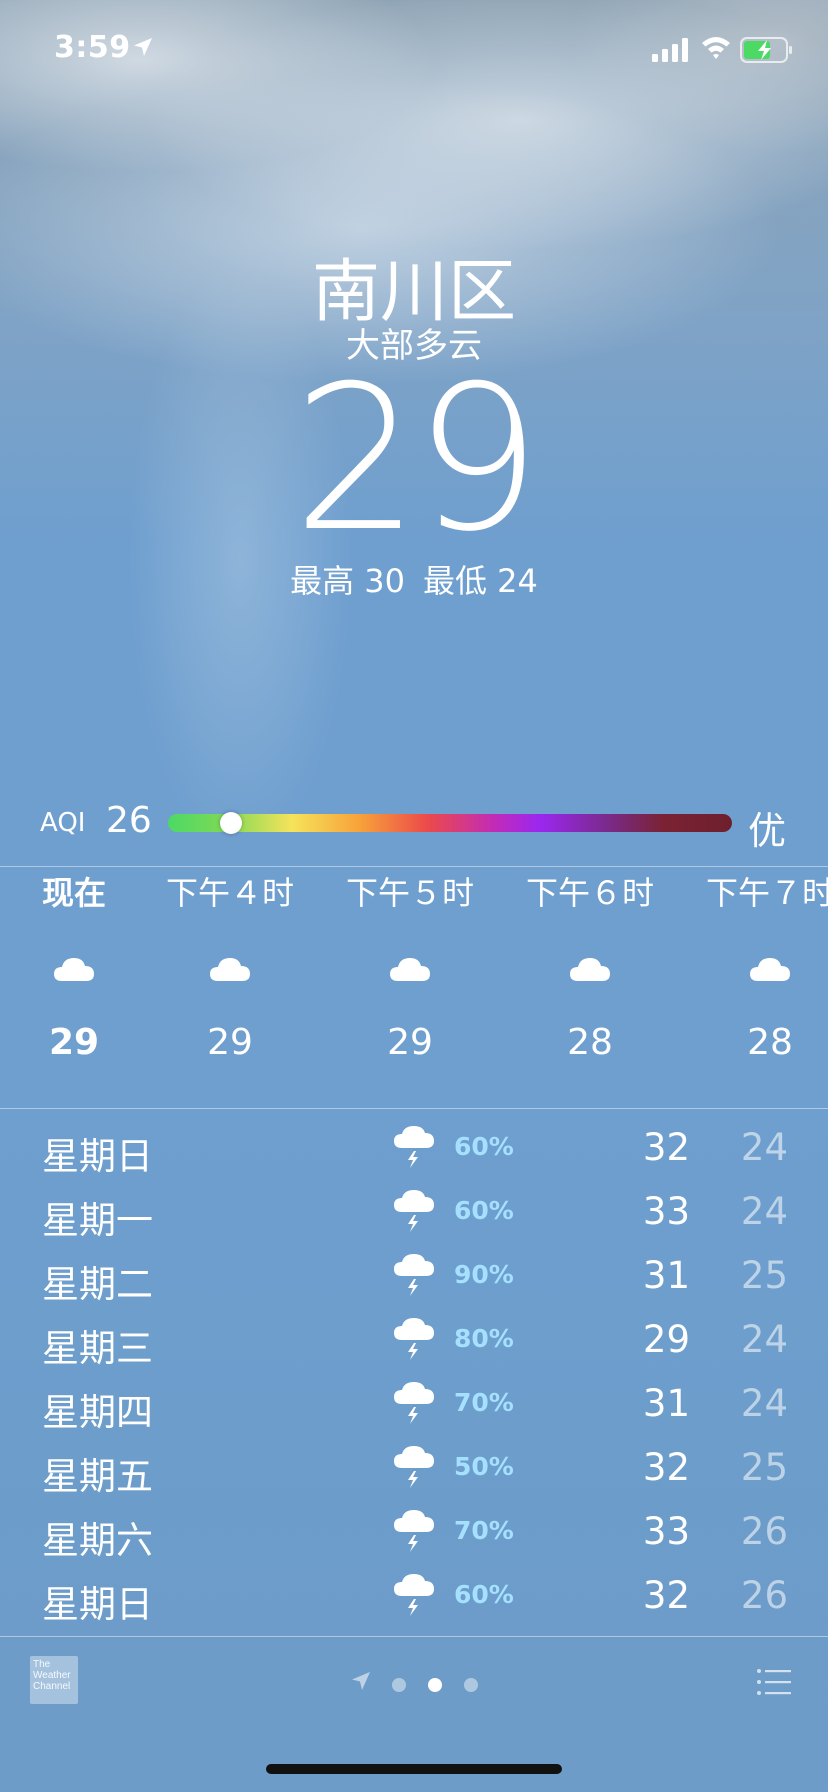 This screenshot has width=828, height=1792. I want to click on day-name: 星期四, so click(97, 1412).